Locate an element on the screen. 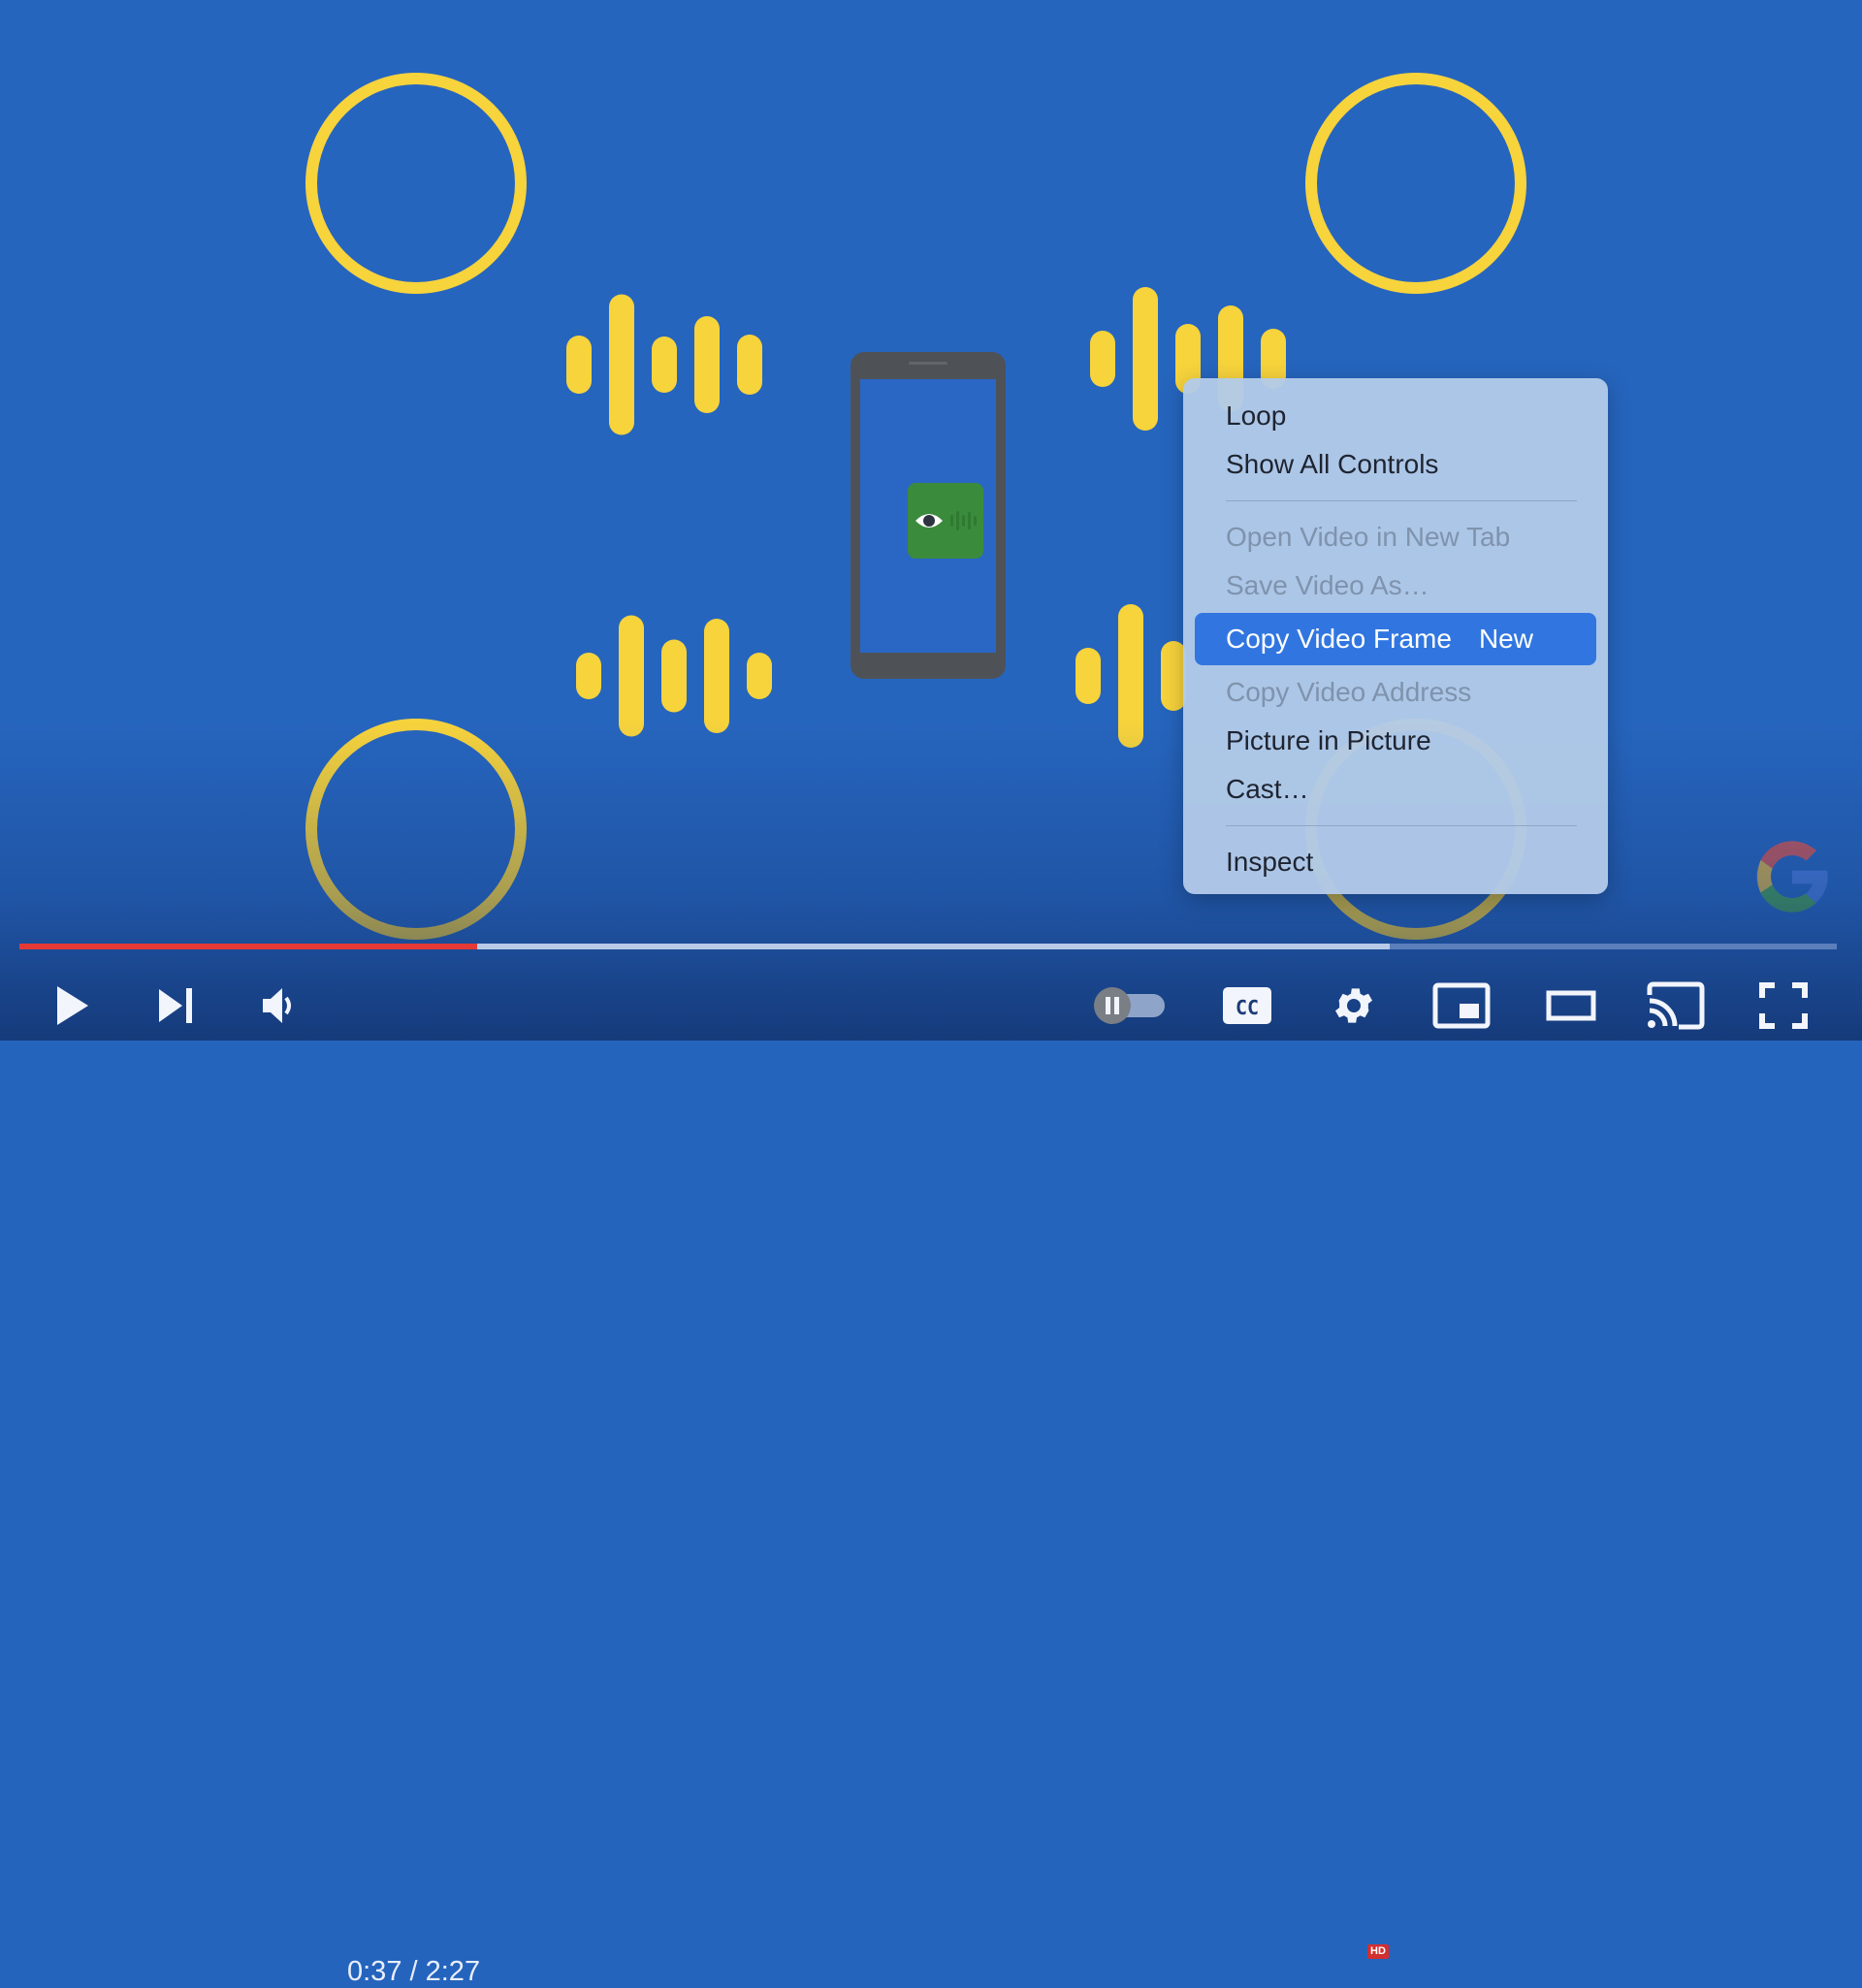 The height and width of the screenshot is (1988, 1862). menu-item-open-video-in-new-tab: Open Video in New Tab is located at coordinates (1395, 537).